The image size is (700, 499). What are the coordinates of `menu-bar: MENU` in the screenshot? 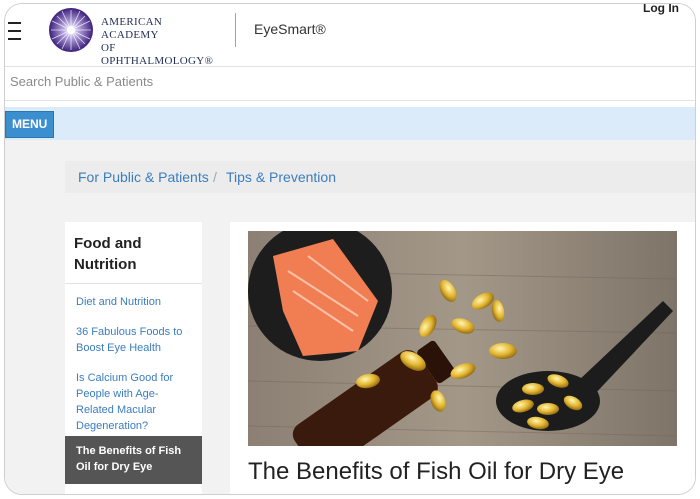 It's located at (350, 123).